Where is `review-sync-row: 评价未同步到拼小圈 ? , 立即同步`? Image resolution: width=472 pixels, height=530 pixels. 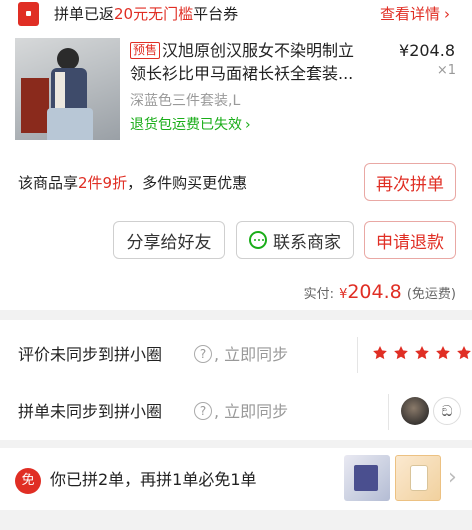 review-sync-row: 评价未同步到拼小圈 ? , 立即同步 is located at coordinates (236, 355).